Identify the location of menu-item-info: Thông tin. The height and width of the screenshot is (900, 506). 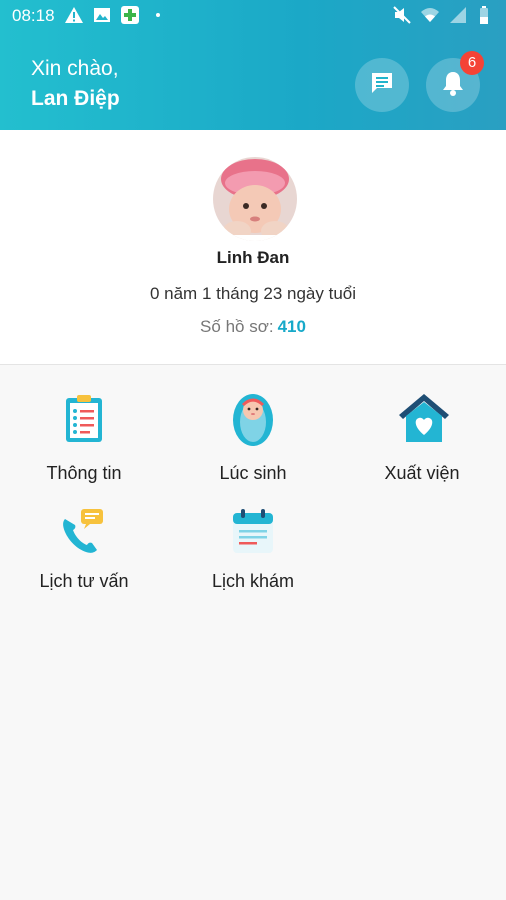
(84, 443).